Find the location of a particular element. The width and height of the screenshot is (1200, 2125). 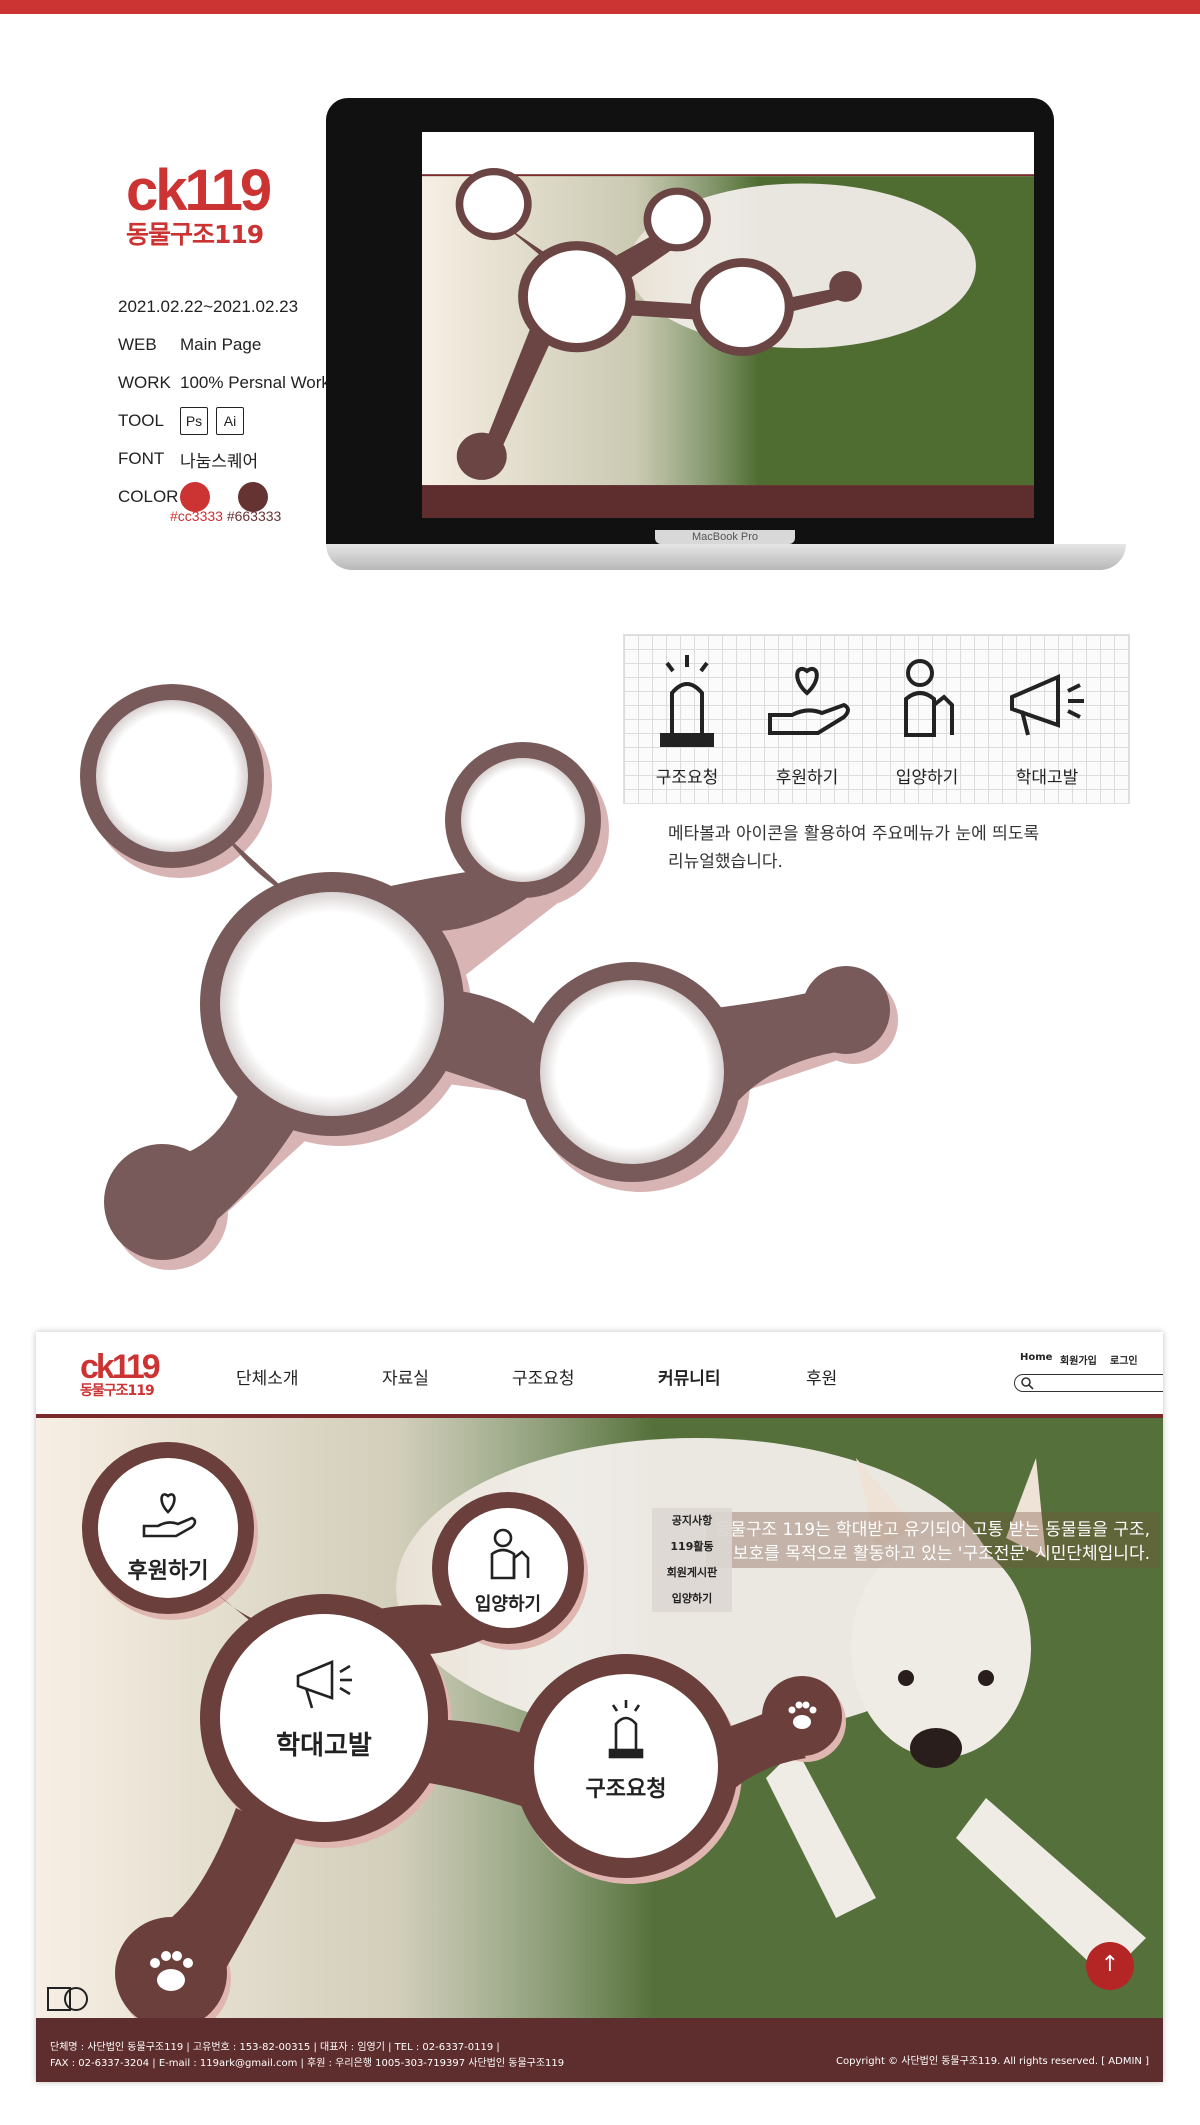

font-label: FONT is located at coordinates (141, 458).